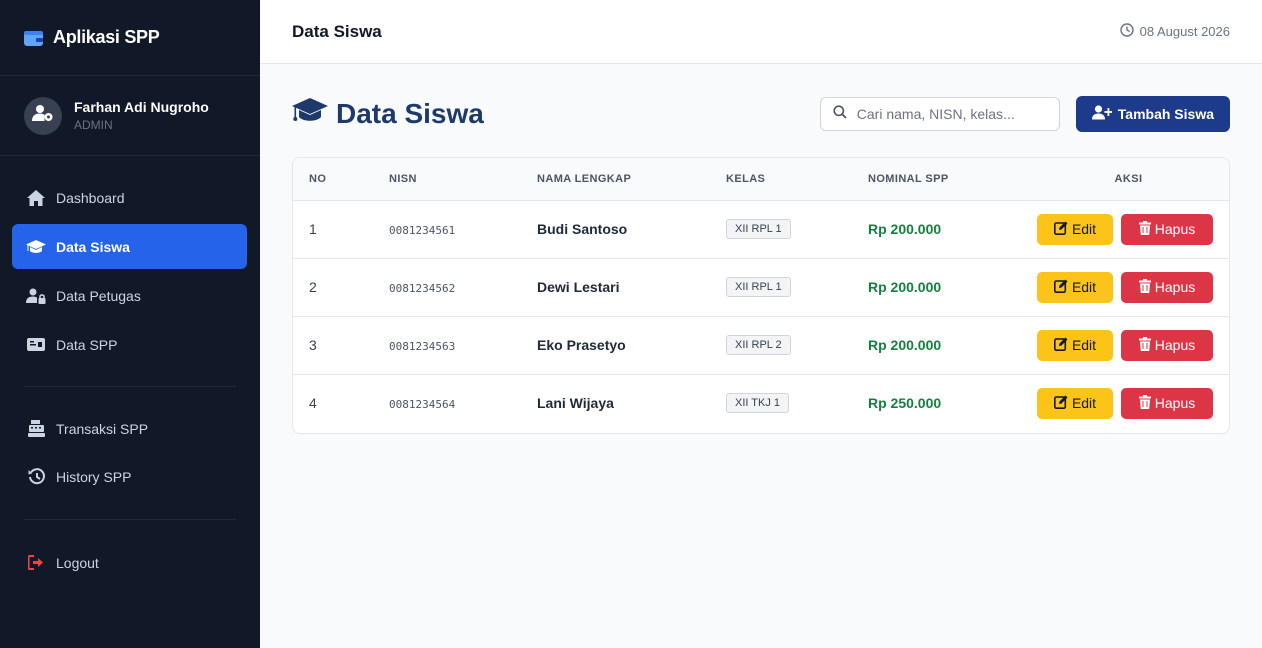  Describe the element at coordinates (631, 179) in the screenshot. I see `col-nama: NAMA LENGKAP` at that location.